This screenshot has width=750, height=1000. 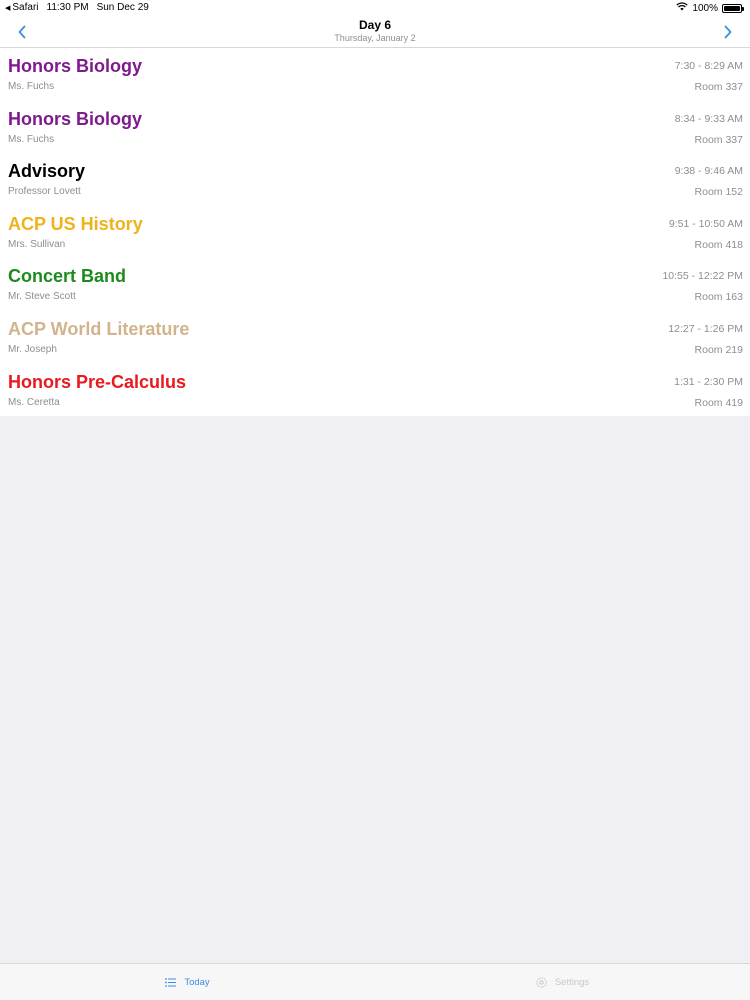 What do you see at coordinates (171, 982) in the screenshot?
I see `list-icon` at bounding box center [171, 982].